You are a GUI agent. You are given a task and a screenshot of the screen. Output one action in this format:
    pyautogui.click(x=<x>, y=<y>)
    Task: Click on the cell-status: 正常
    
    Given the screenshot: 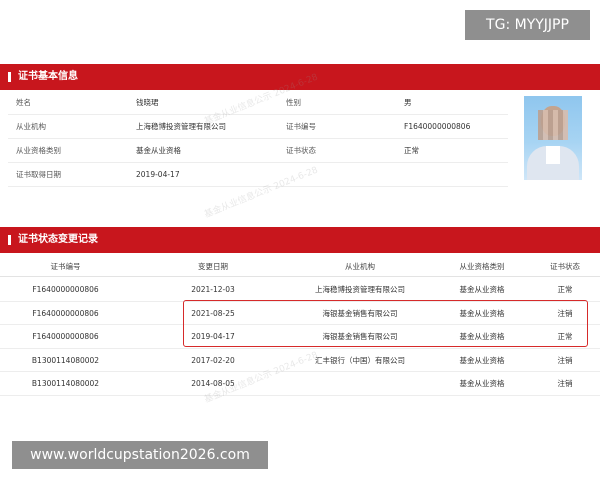 What is the action you would take?
    pyautogui.click(x=565, y=289)
    